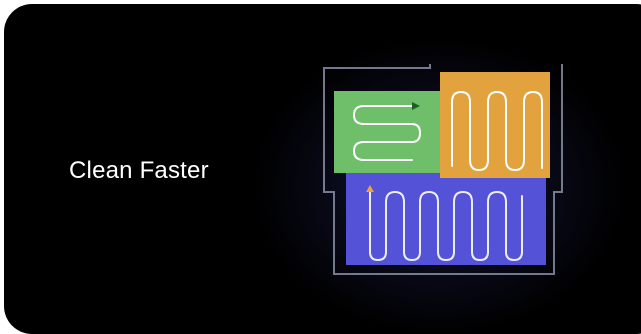  What do you see at coordinates (495, 125) in the screenshot?
I see `zone-orange` at bounding box center [495, 125].